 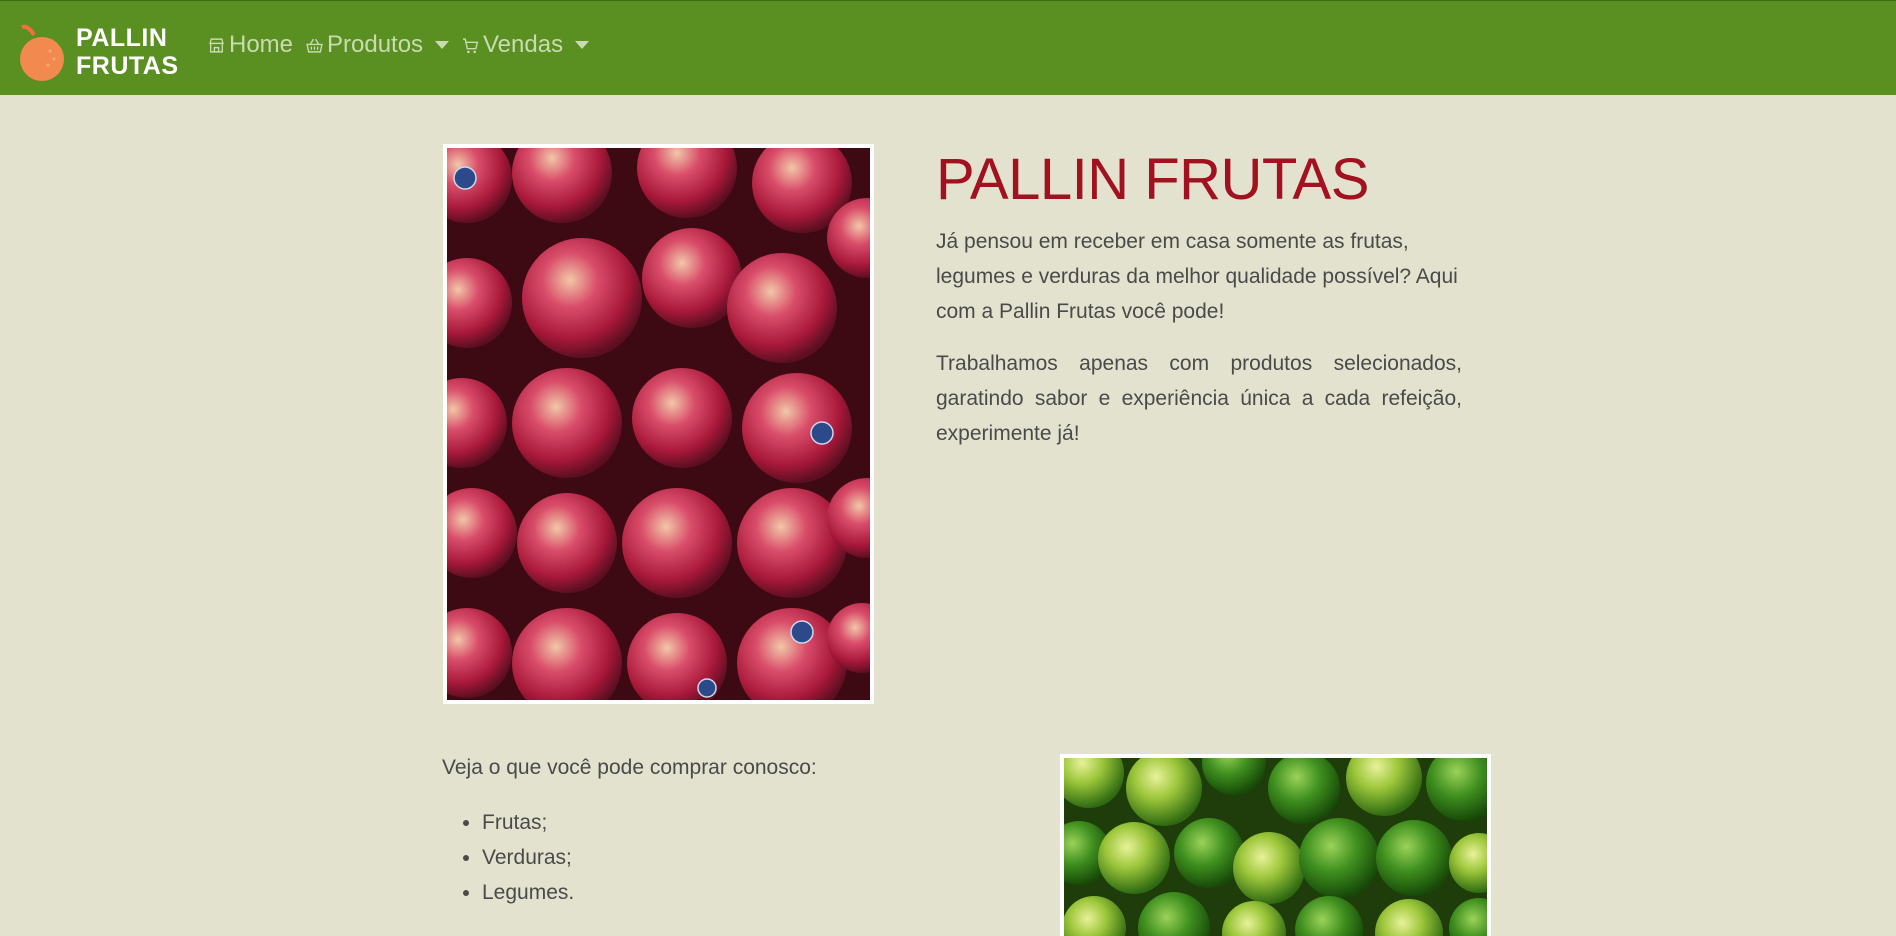 What do you see at coordinates (314, 45) in the screenshot?
I see `basket-icon` at bounding box center [314, 45].